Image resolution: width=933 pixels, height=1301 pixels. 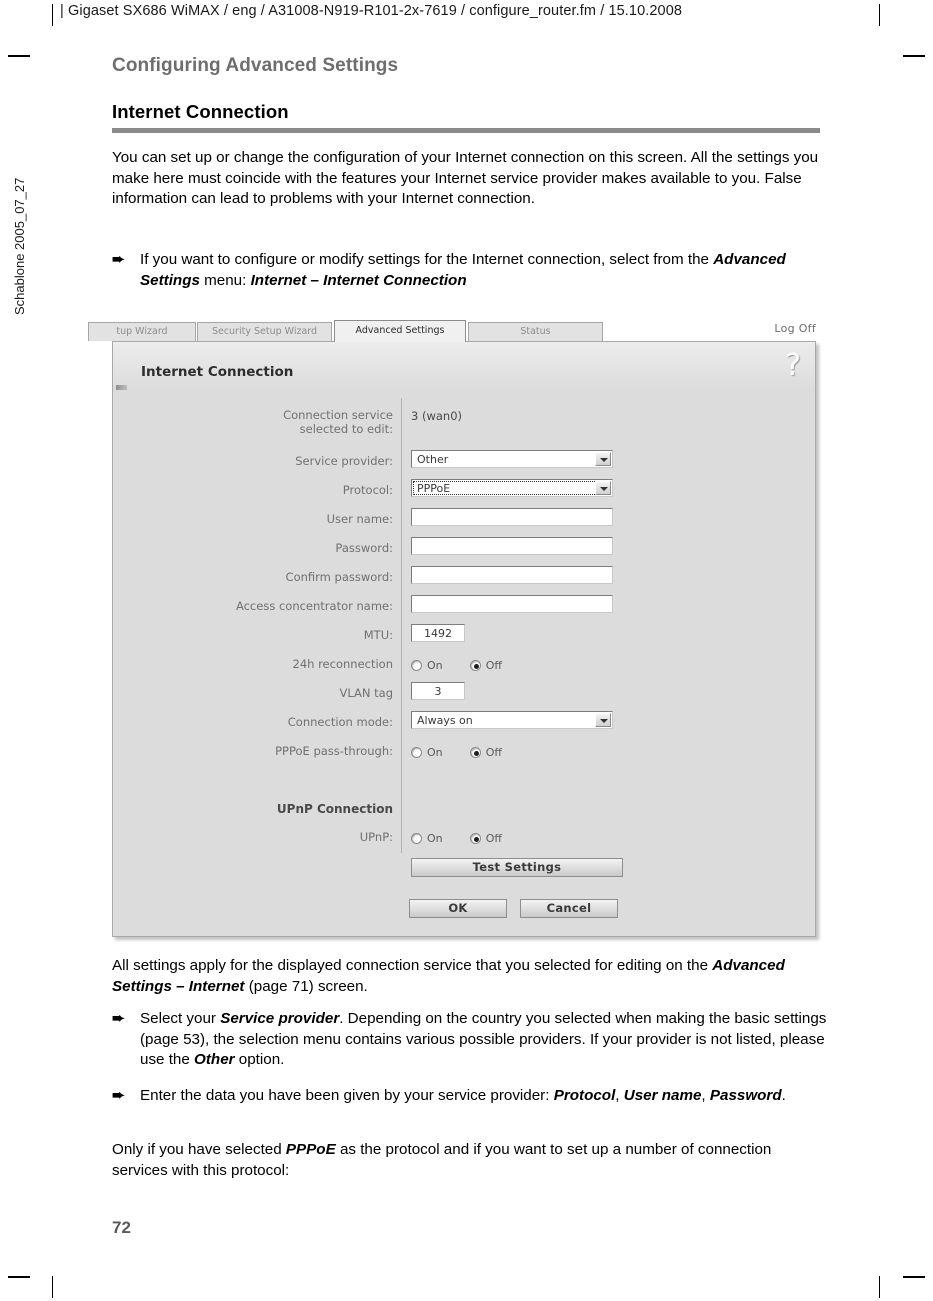 What do you see at coordinates (217, 372) in the screenshot?
I see `panel-title: Internet Connection` at bounding box center [217, 372].